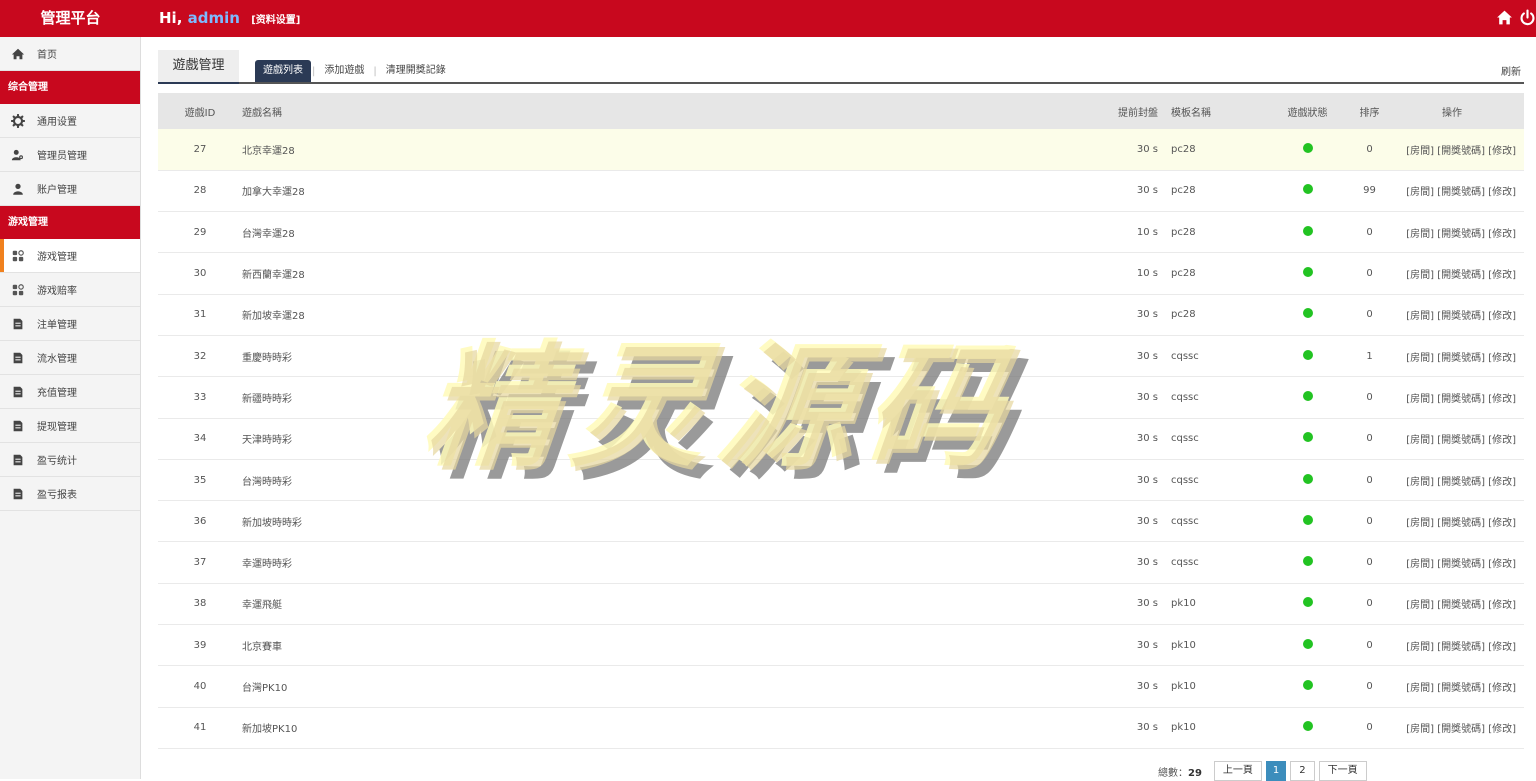 This screenshot has height=781, width=1536. What do you see at coordinates (70, 155) in the screenshot?
I see `sidebar-item-admin-management: 管理员管理` at bounding box center [70, 155].